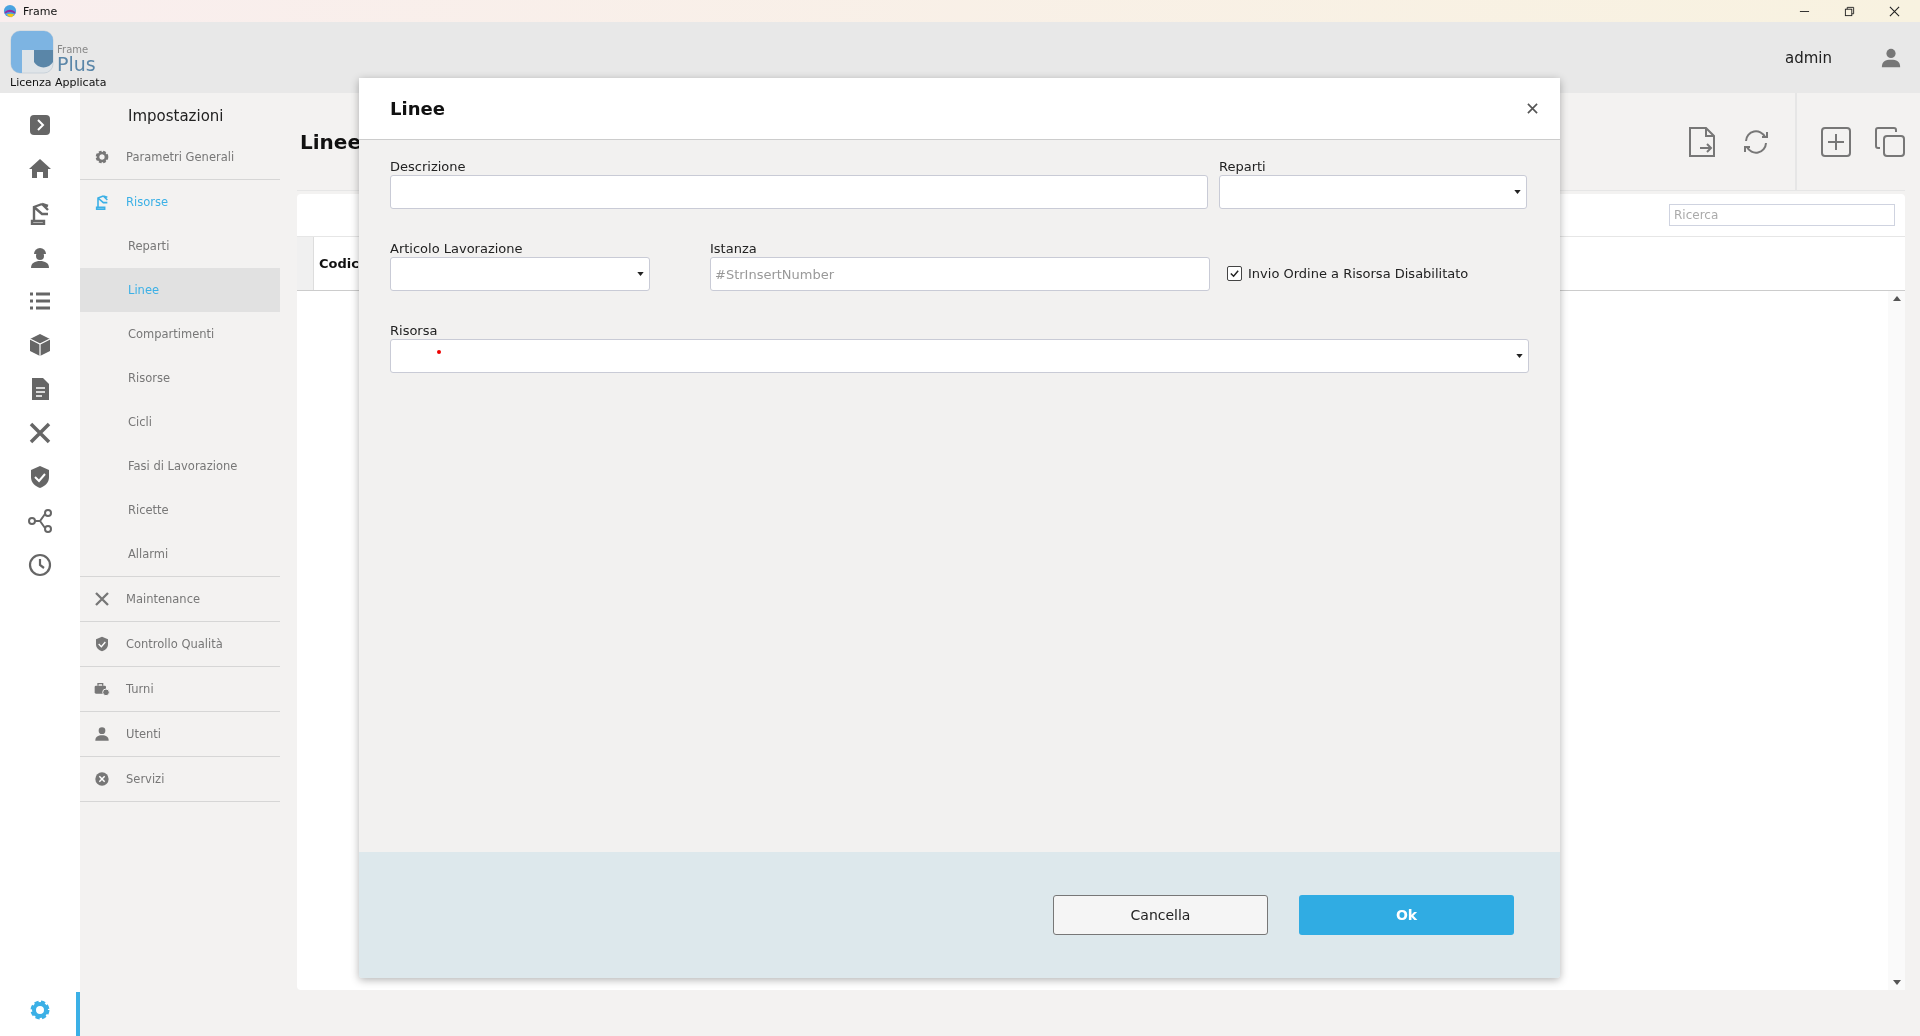 The width and height of the screenshot is (1920, 1036). I want to click on toolbox-icon, so click(102, 689).